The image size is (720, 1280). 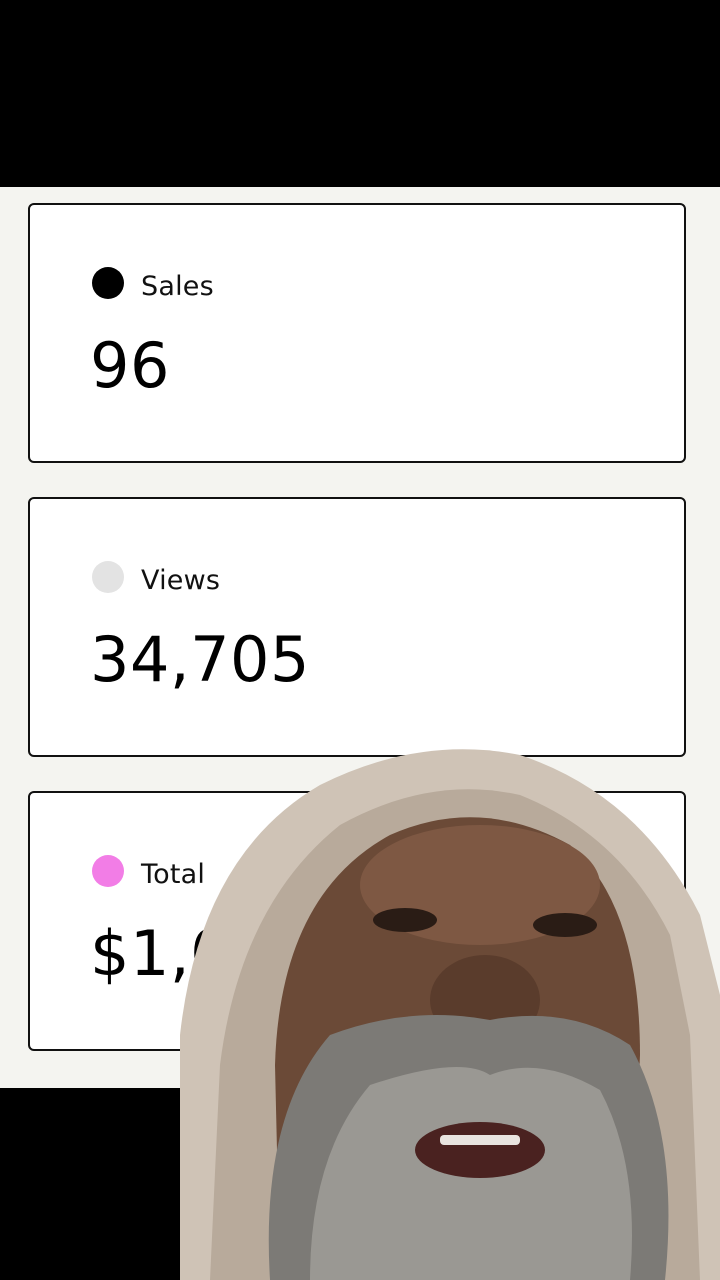 I want to click on views-dot-icon, so click(x=108, y=577).